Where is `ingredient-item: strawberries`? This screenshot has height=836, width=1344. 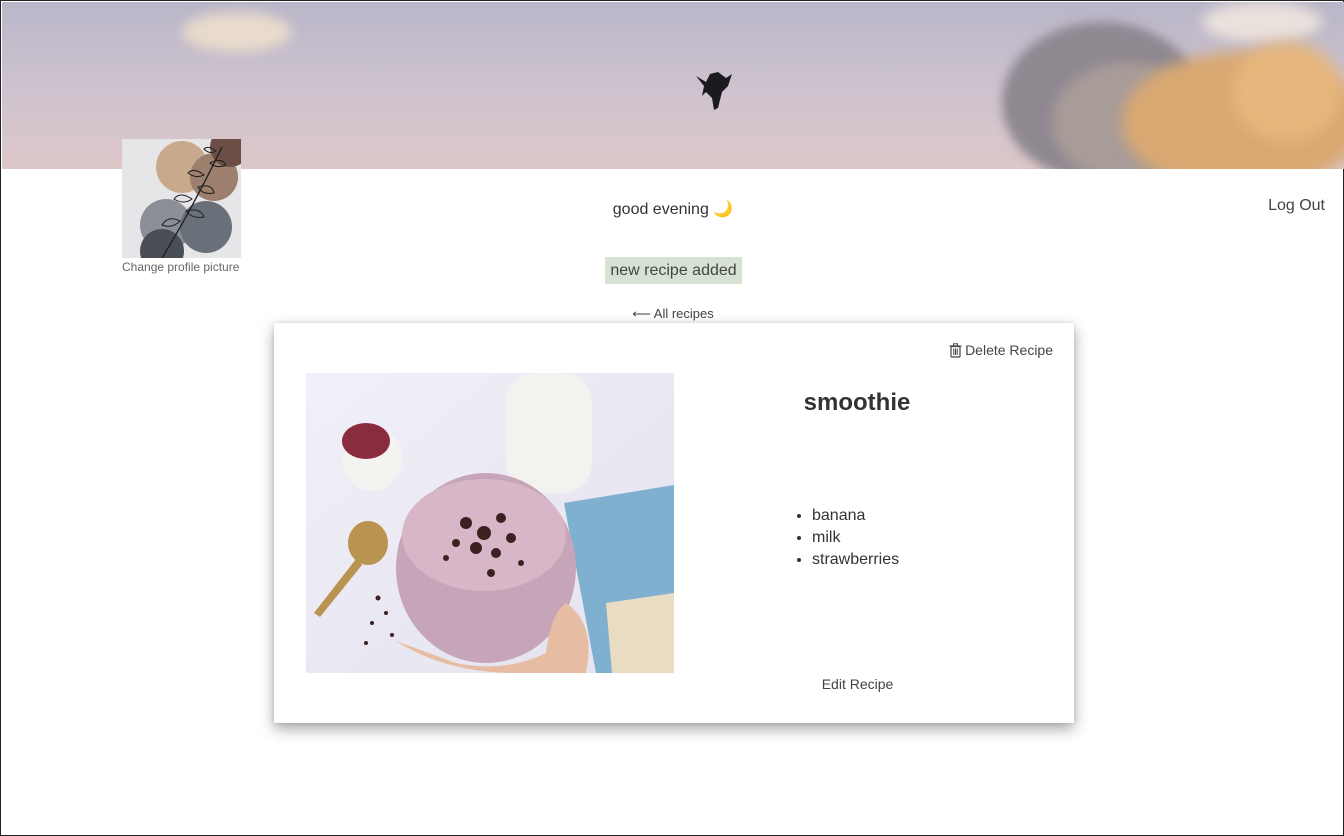
ingredient-item: strawberries is located at coordinates (855, 560).